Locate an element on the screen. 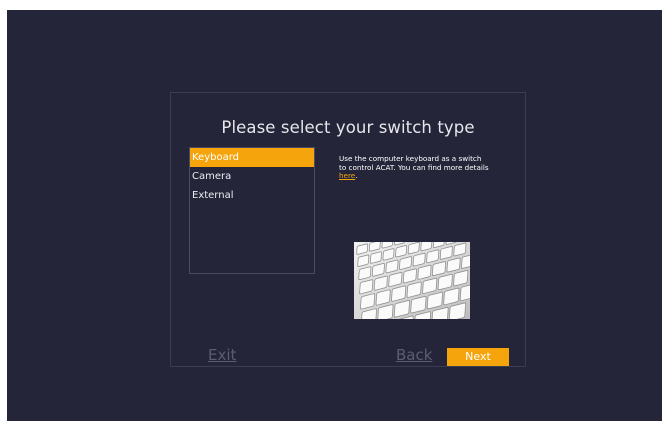 This screenshot has height=423, width=669. switch-type-list: Keyboard Camera External is located at coordinates (252, 210).